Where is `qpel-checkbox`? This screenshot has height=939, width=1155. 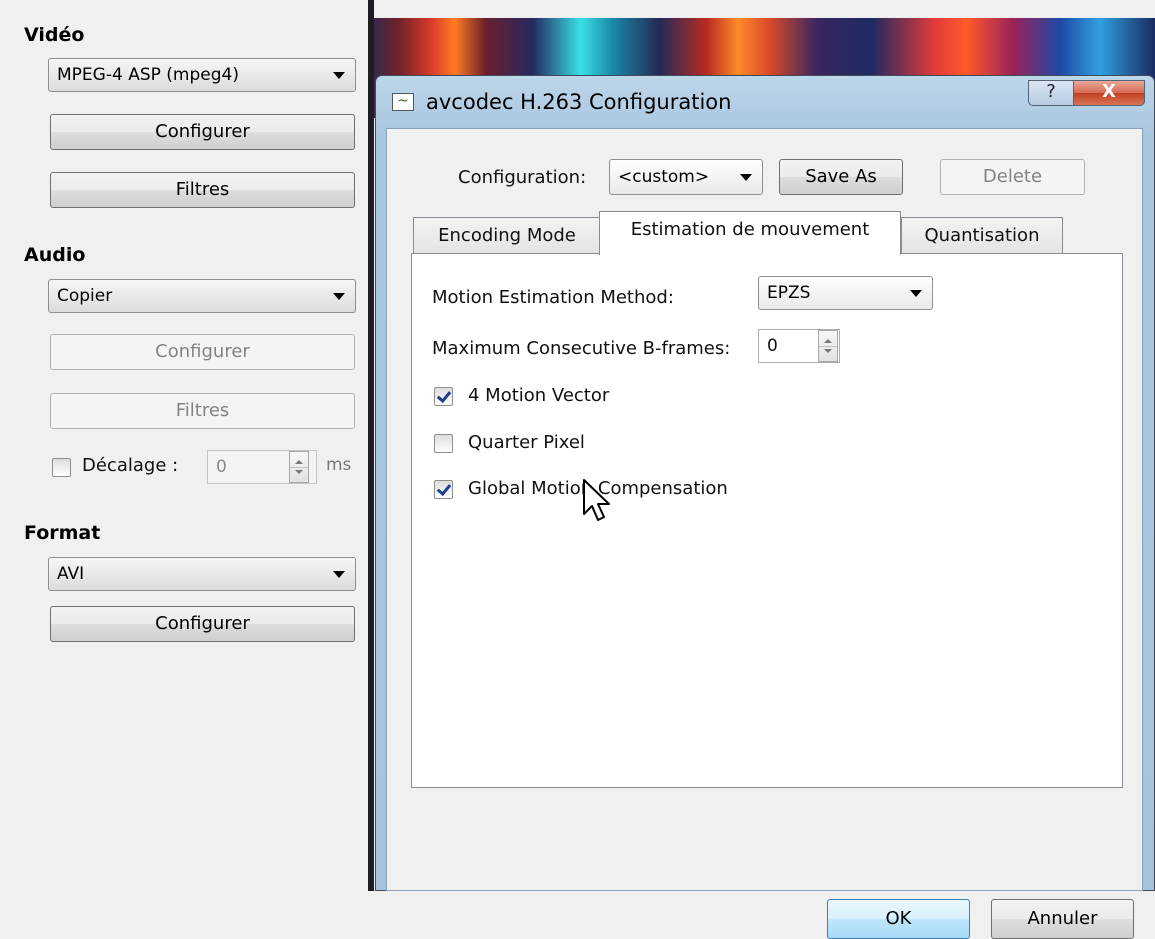
qpel-checkbox is located at coordinates (443, 443).